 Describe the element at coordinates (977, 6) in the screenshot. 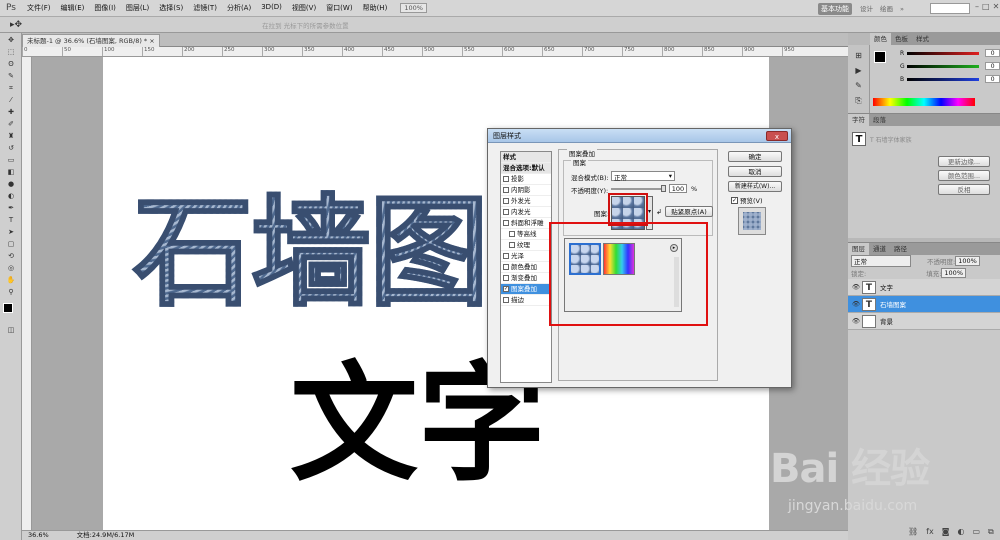

I see `minimize-icon: –` at that location.